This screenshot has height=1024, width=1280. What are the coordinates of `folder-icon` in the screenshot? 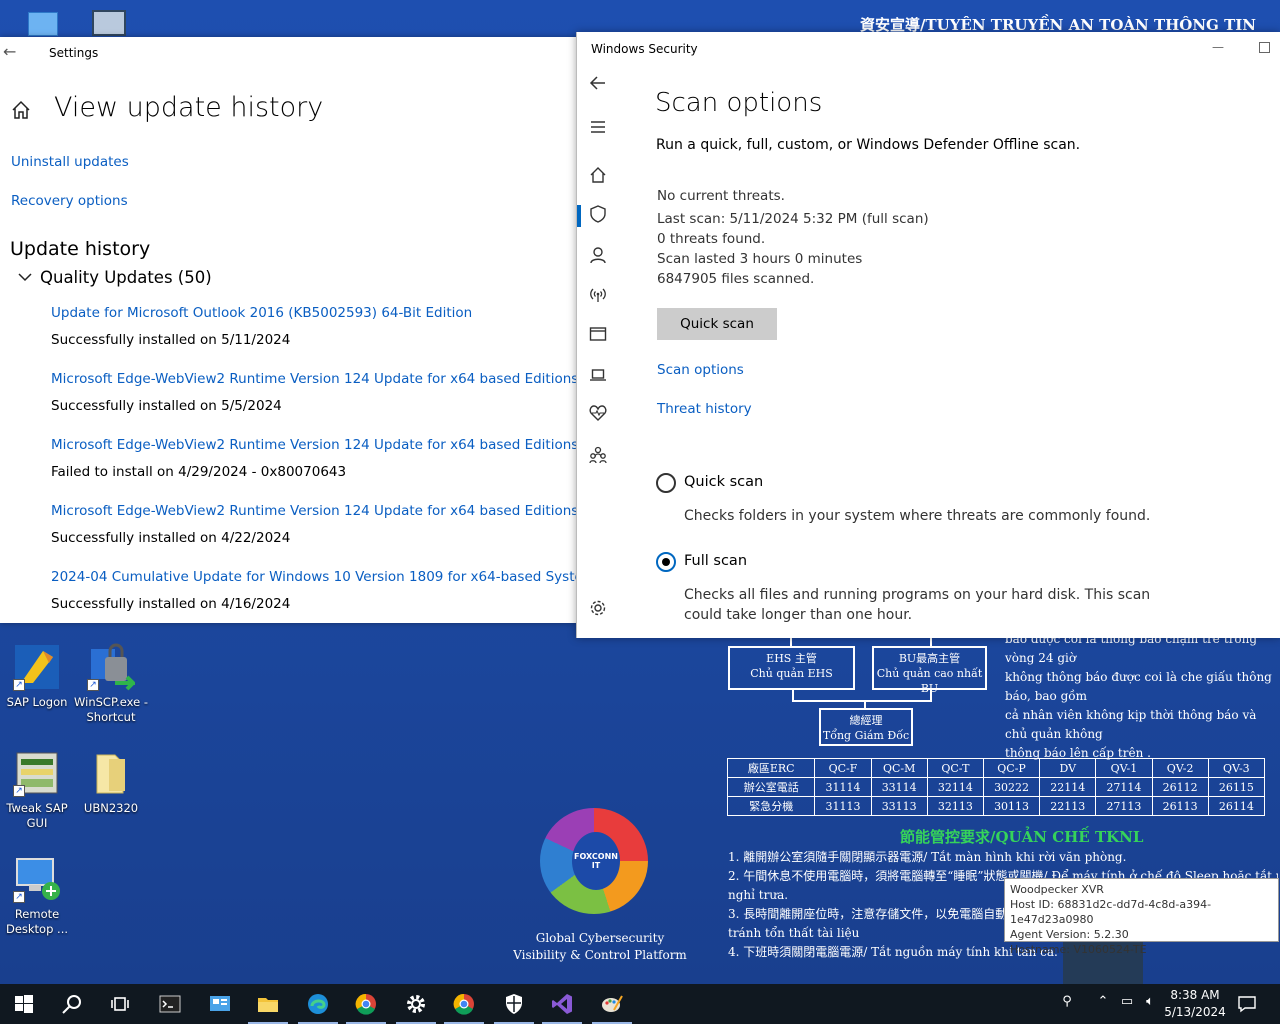 It's located at (111, 773).